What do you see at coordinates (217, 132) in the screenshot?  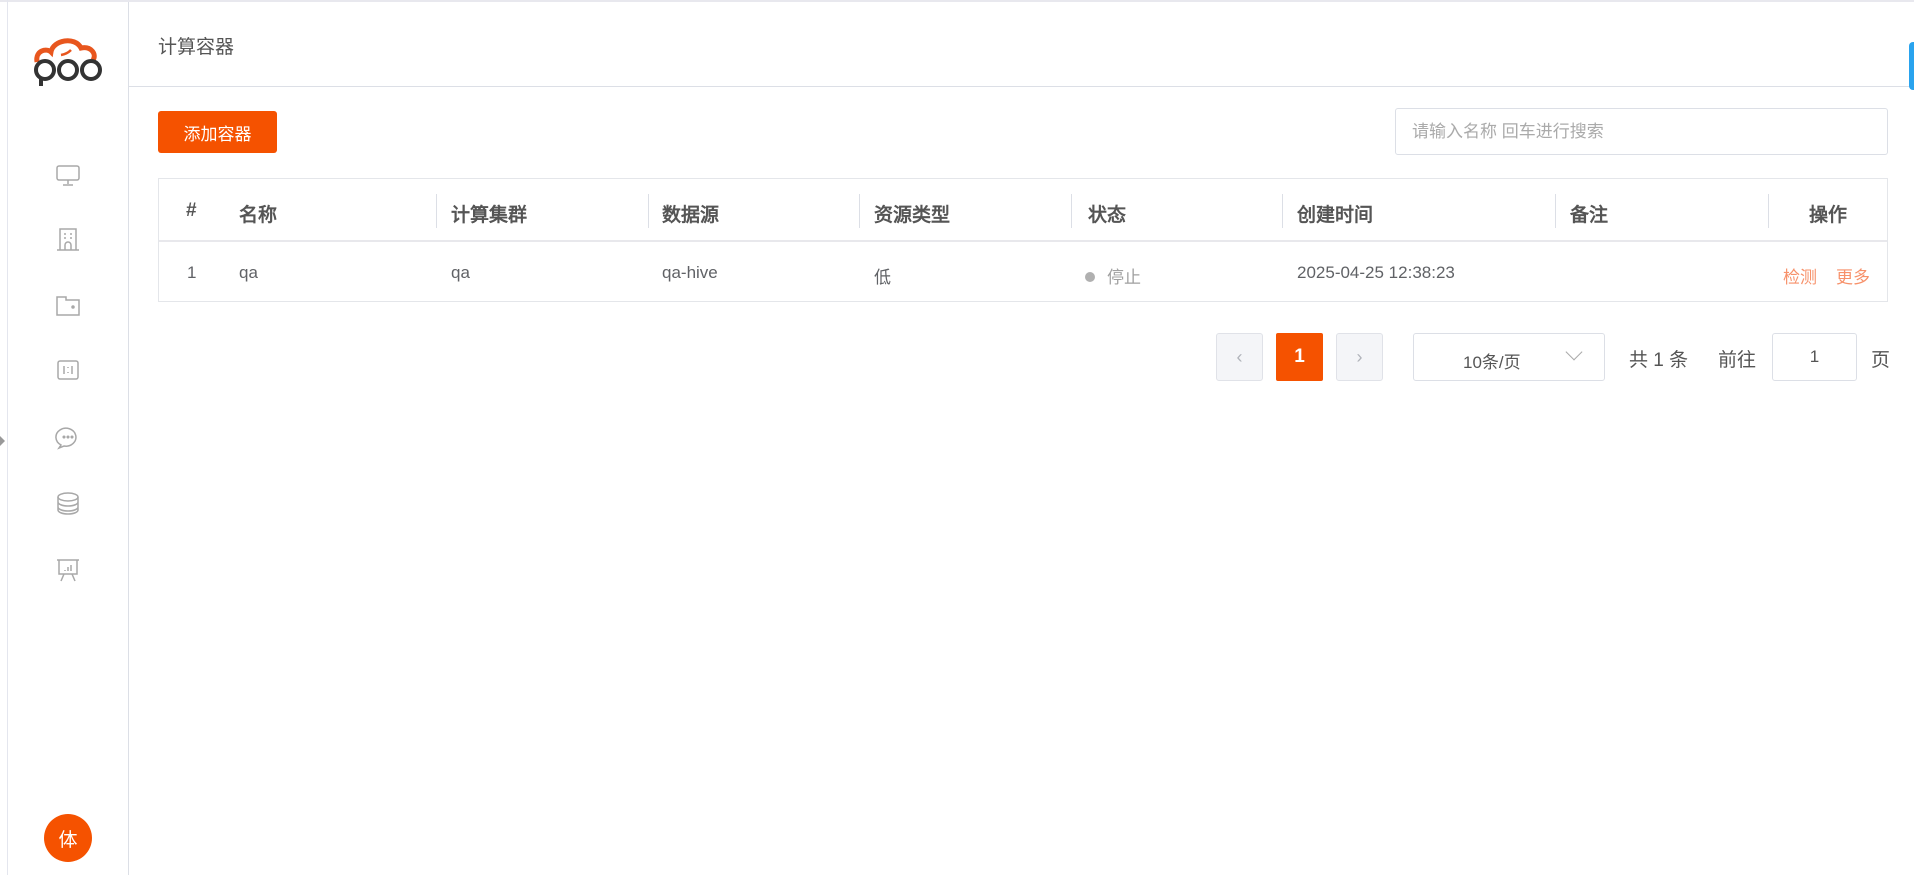 I see `add-container-button: 添加容器` at bounding box center [217, 132].